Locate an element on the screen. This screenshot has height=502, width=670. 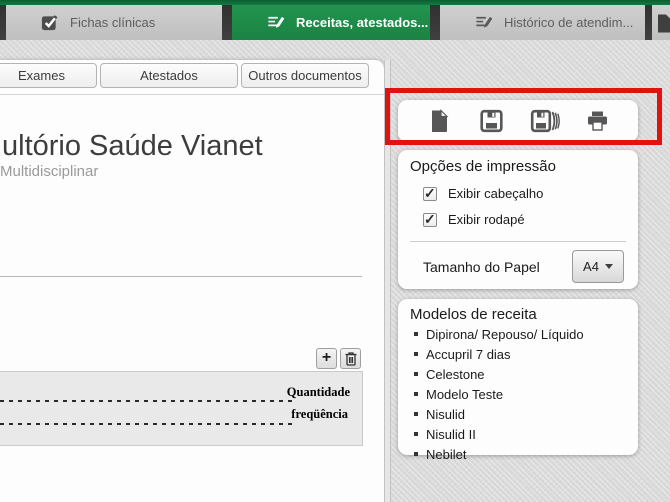
plus-icon: + is located at coordinates (326, 357).